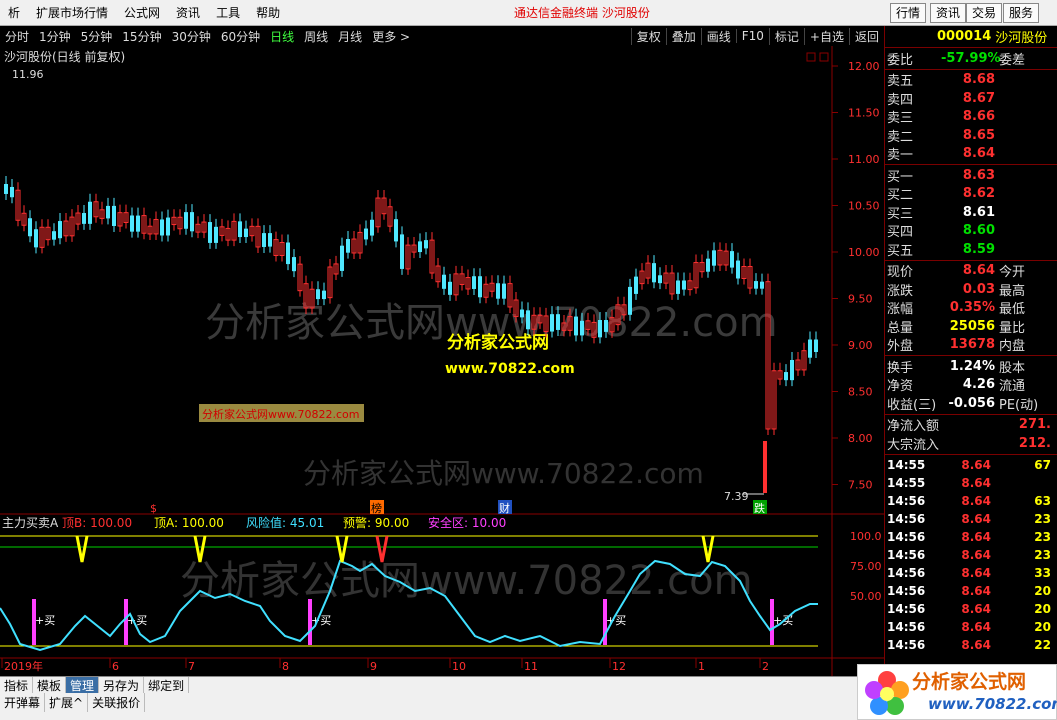 The image size is (1057, 720). I want to click on watermark-url: www.70822.com, so click(510, 369).